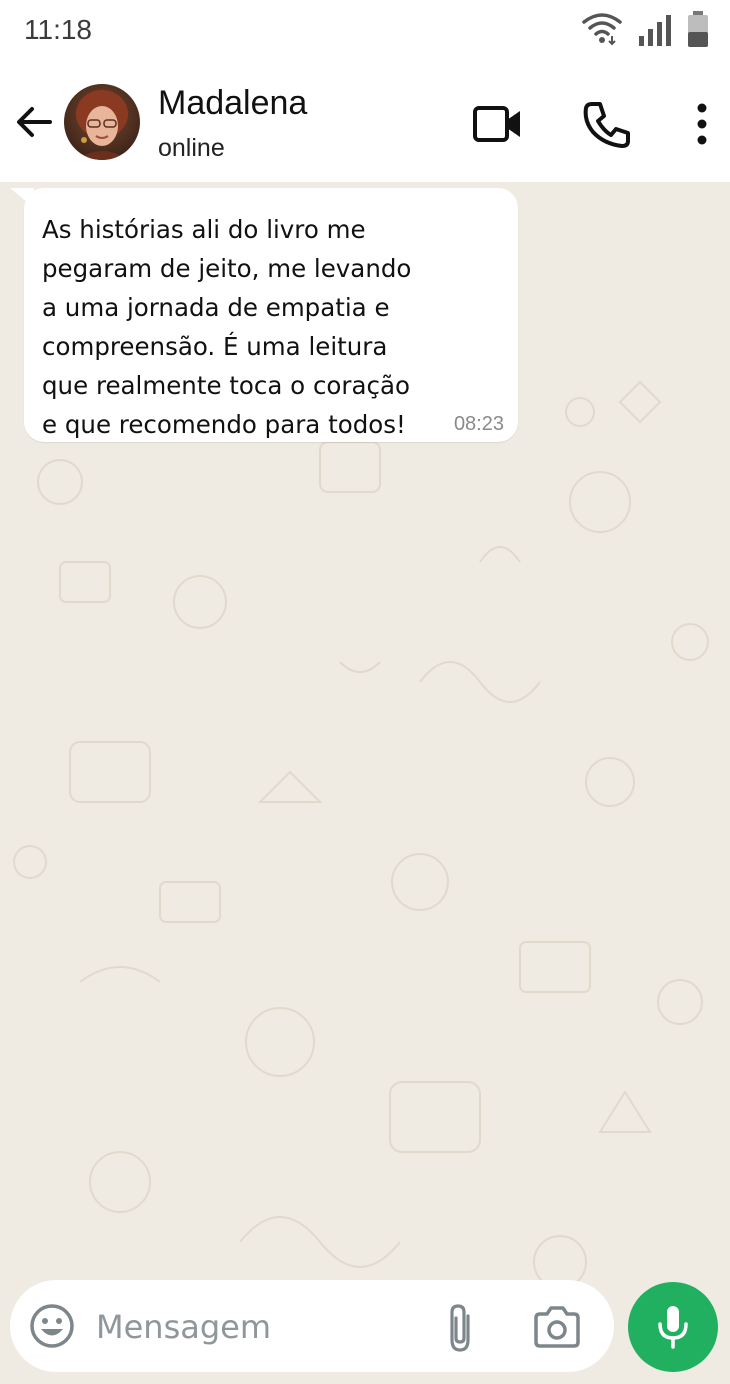 The width and height of the screenshot is (730, 1384). I want to click on video-call-icon, so click(498, 124).